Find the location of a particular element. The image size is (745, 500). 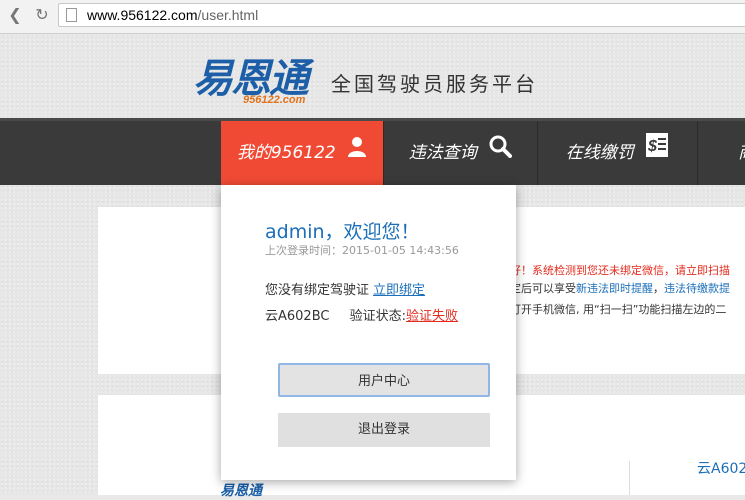

wechat-notice: 好！系统检测到您还未绑定微信，请立即扫描 is located at coordinates (620, 270).